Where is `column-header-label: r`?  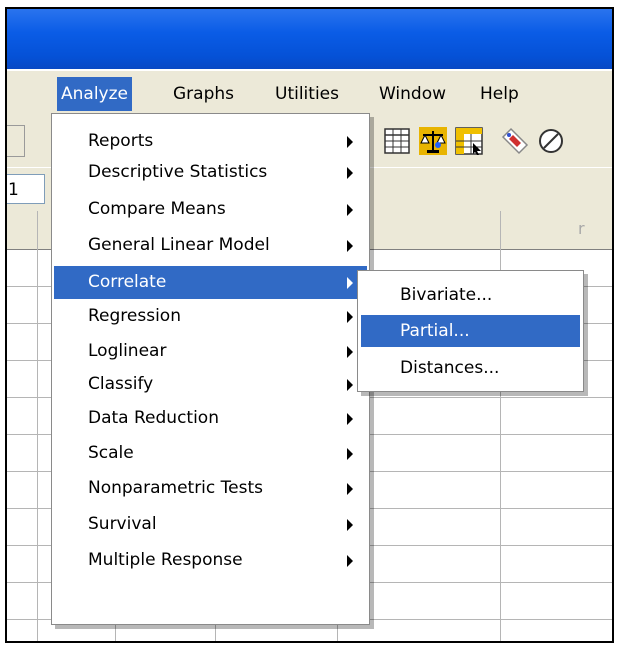
column-header-label: r is located at coordinates (581, 228).